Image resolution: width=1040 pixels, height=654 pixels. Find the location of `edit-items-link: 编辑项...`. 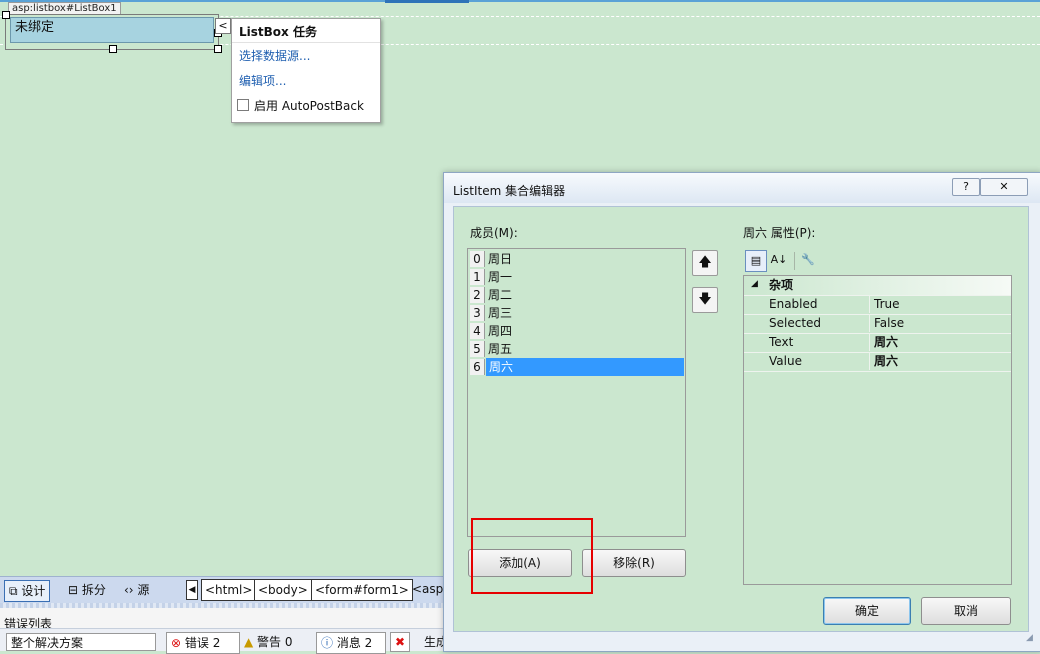

edit-items-link: 编辑项... is located at coordinates (262, 80).